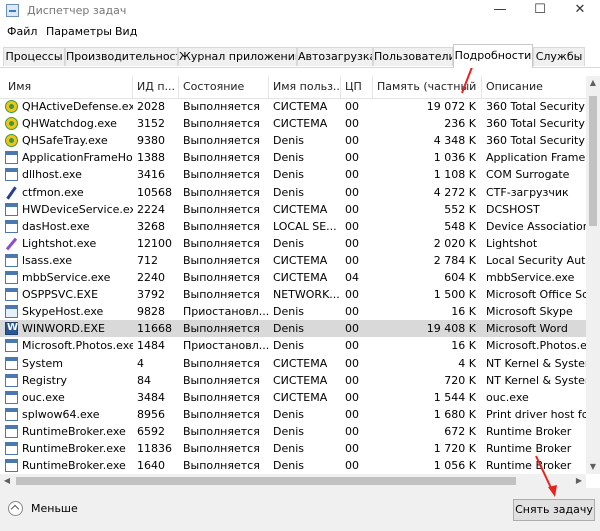 This screenshot has height=531, width=600. Describe the element at coordinates (579, 481) in the screenshot. I see `scroll-right-icon: ▶` at that location.